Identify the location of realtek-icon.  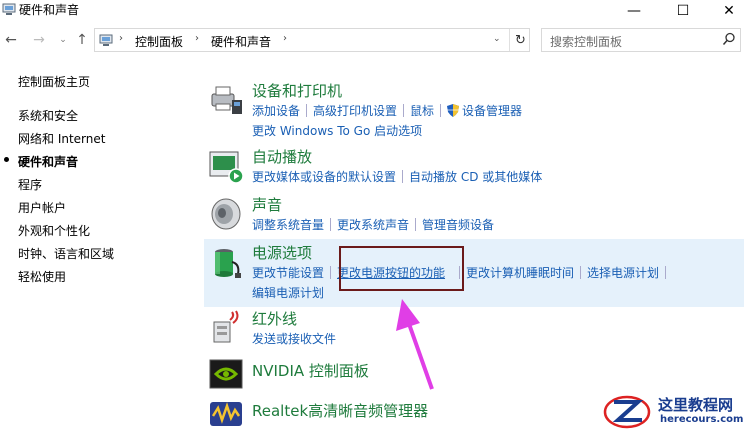
(226, 414).